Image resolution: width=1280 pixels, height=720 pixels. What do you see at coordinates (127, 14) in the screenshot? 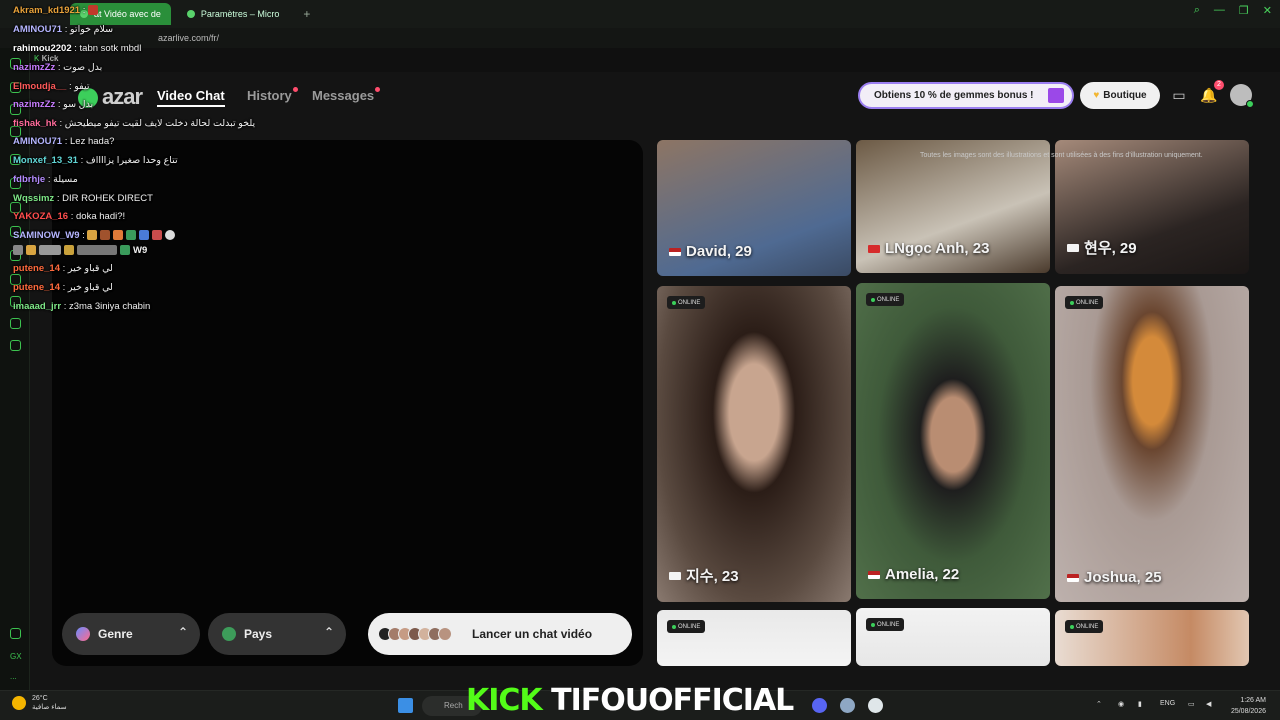
I see `tab-azar-label: at Vidéo avec de` at bounding box center [127, 14].